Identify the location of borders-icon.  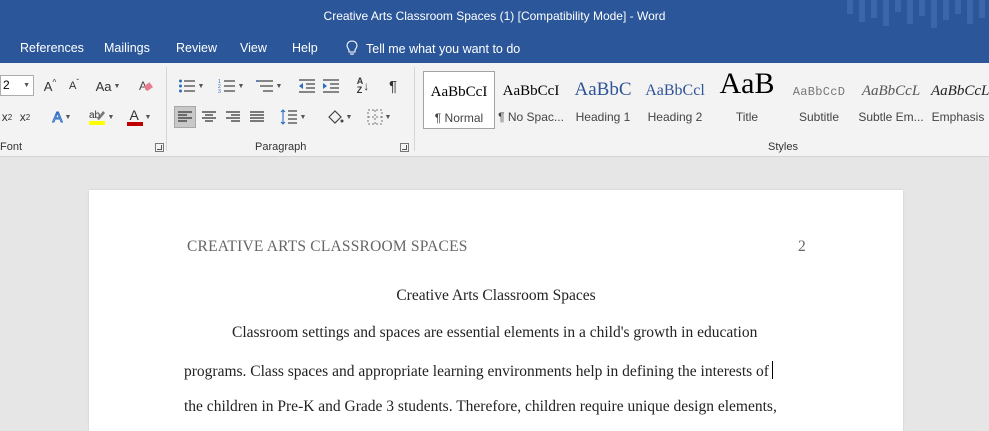
(375, 117).